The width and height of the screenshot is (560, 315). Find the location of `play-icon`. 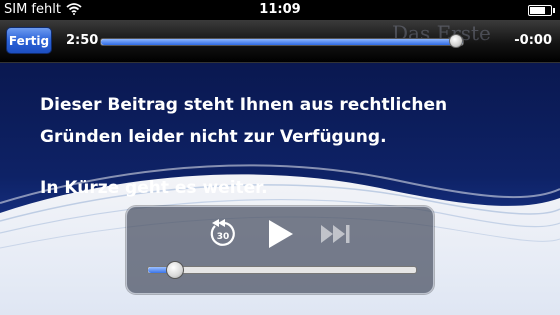

play-icon is located at coordinates (281, 234).